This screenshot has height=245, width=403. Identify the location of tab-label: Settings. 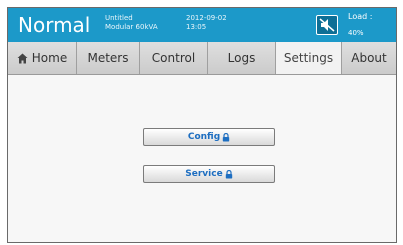
(308, 58).